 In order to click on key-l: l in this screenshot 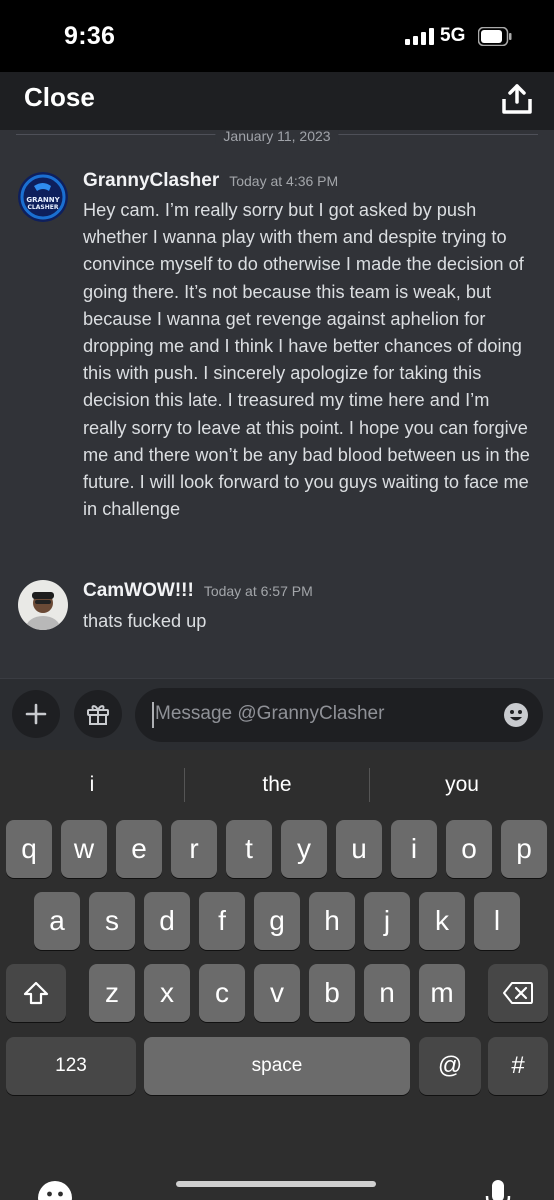, I will do `click(497, 921)`.